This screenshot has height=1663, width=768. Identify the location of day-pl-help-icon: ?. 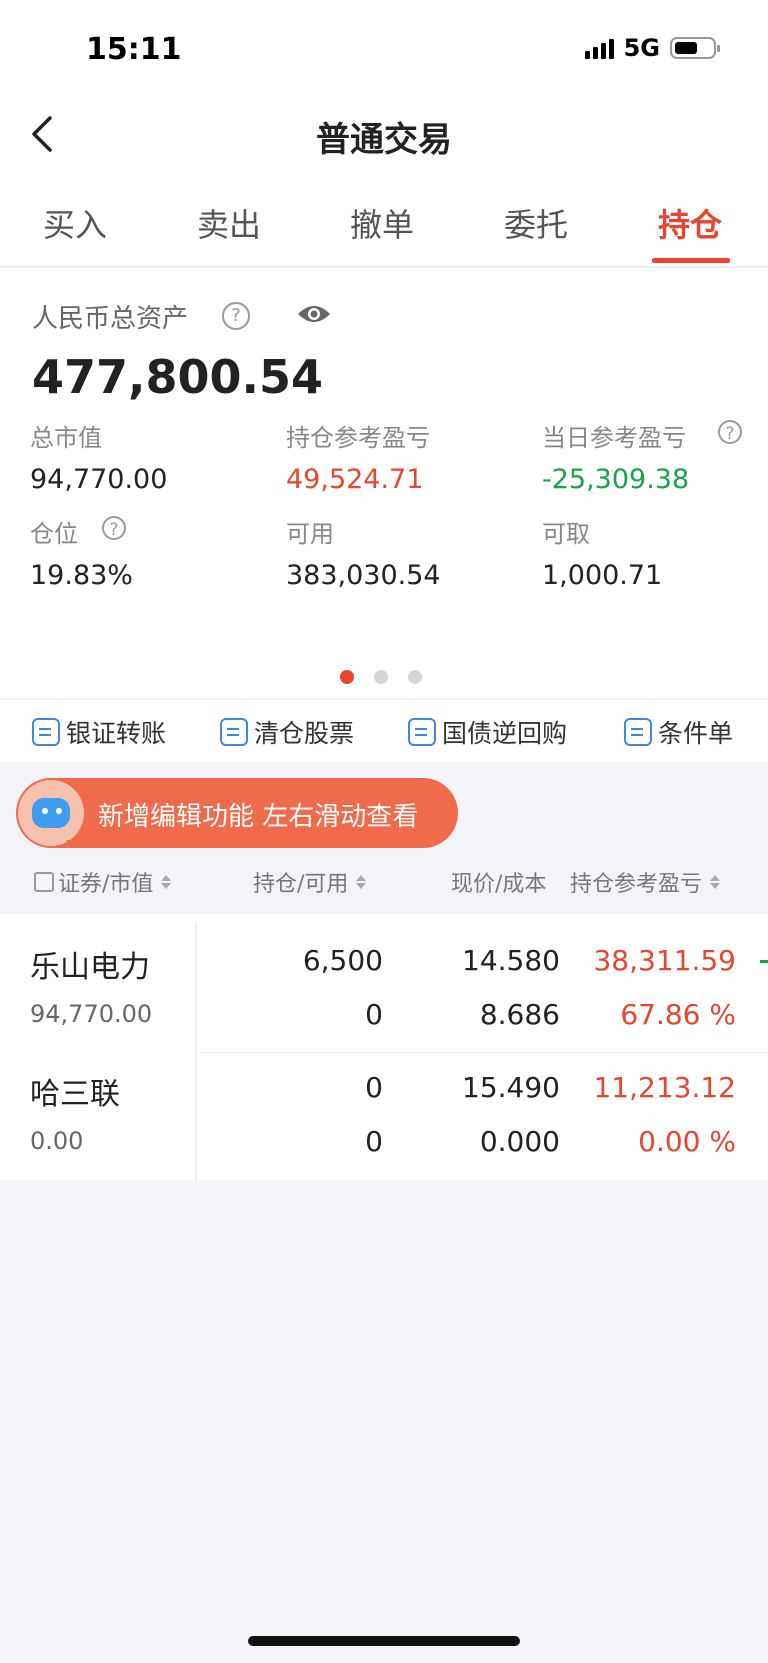
(730, 432).